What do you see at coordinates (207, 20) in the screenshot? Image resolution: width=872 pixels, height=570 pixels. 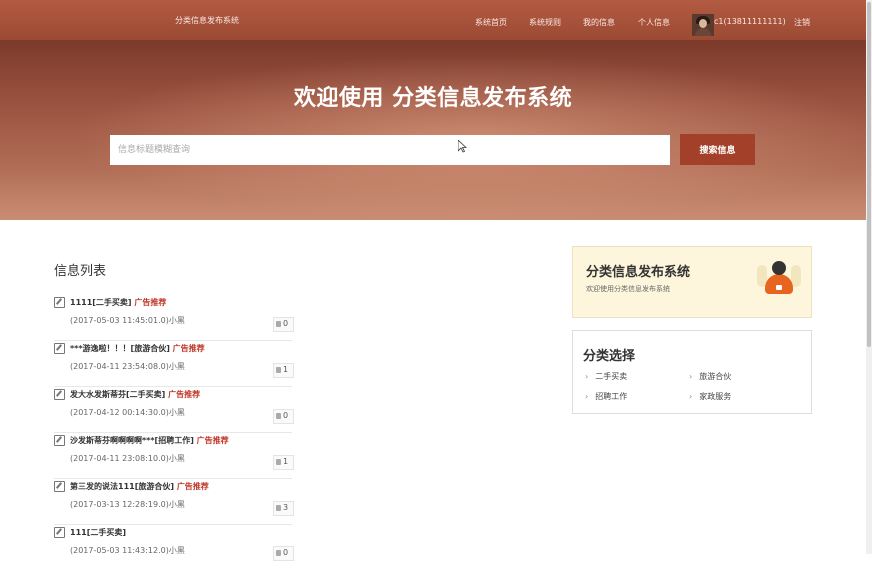 I see `brand-name: 分类信息发布系统` at bounding box center [207, 20].